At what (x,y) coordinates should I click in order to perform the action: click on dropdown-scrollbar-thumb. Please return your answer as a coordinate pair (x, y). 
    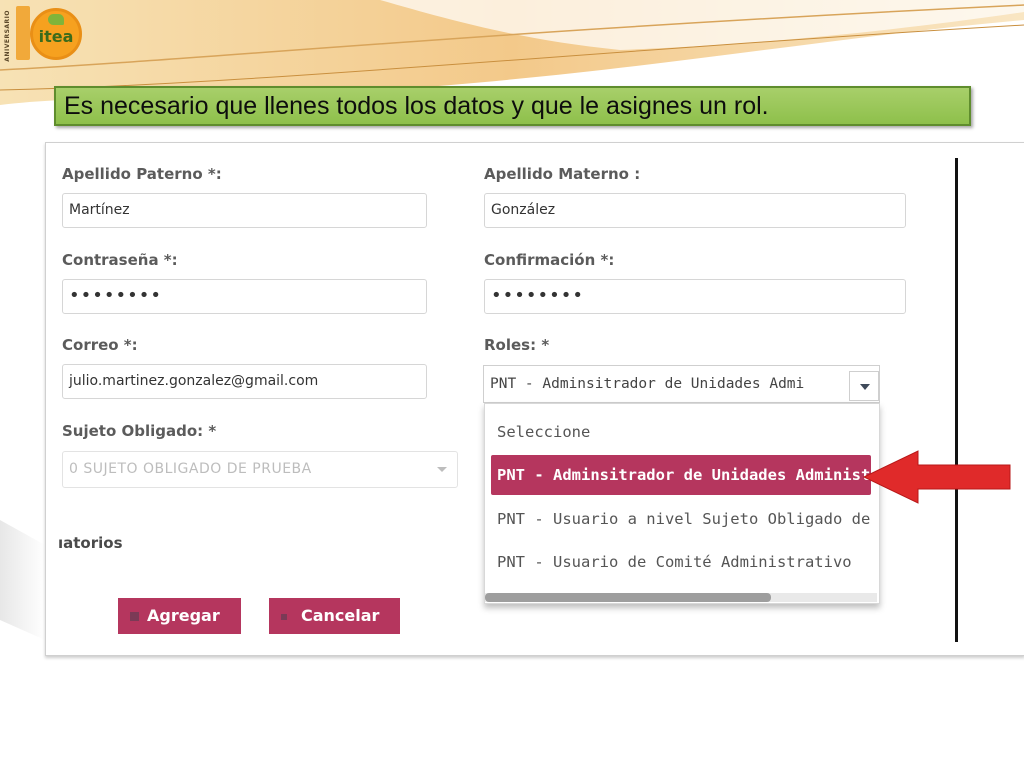
    Looking at the image, I should click on (628, 597).